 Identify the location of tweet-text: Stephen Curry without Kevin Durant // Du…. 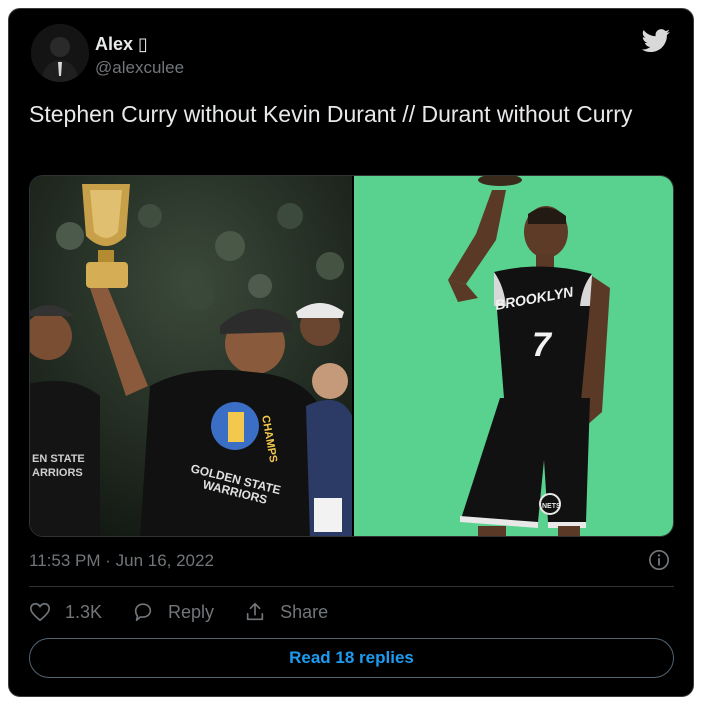
(331, 114).